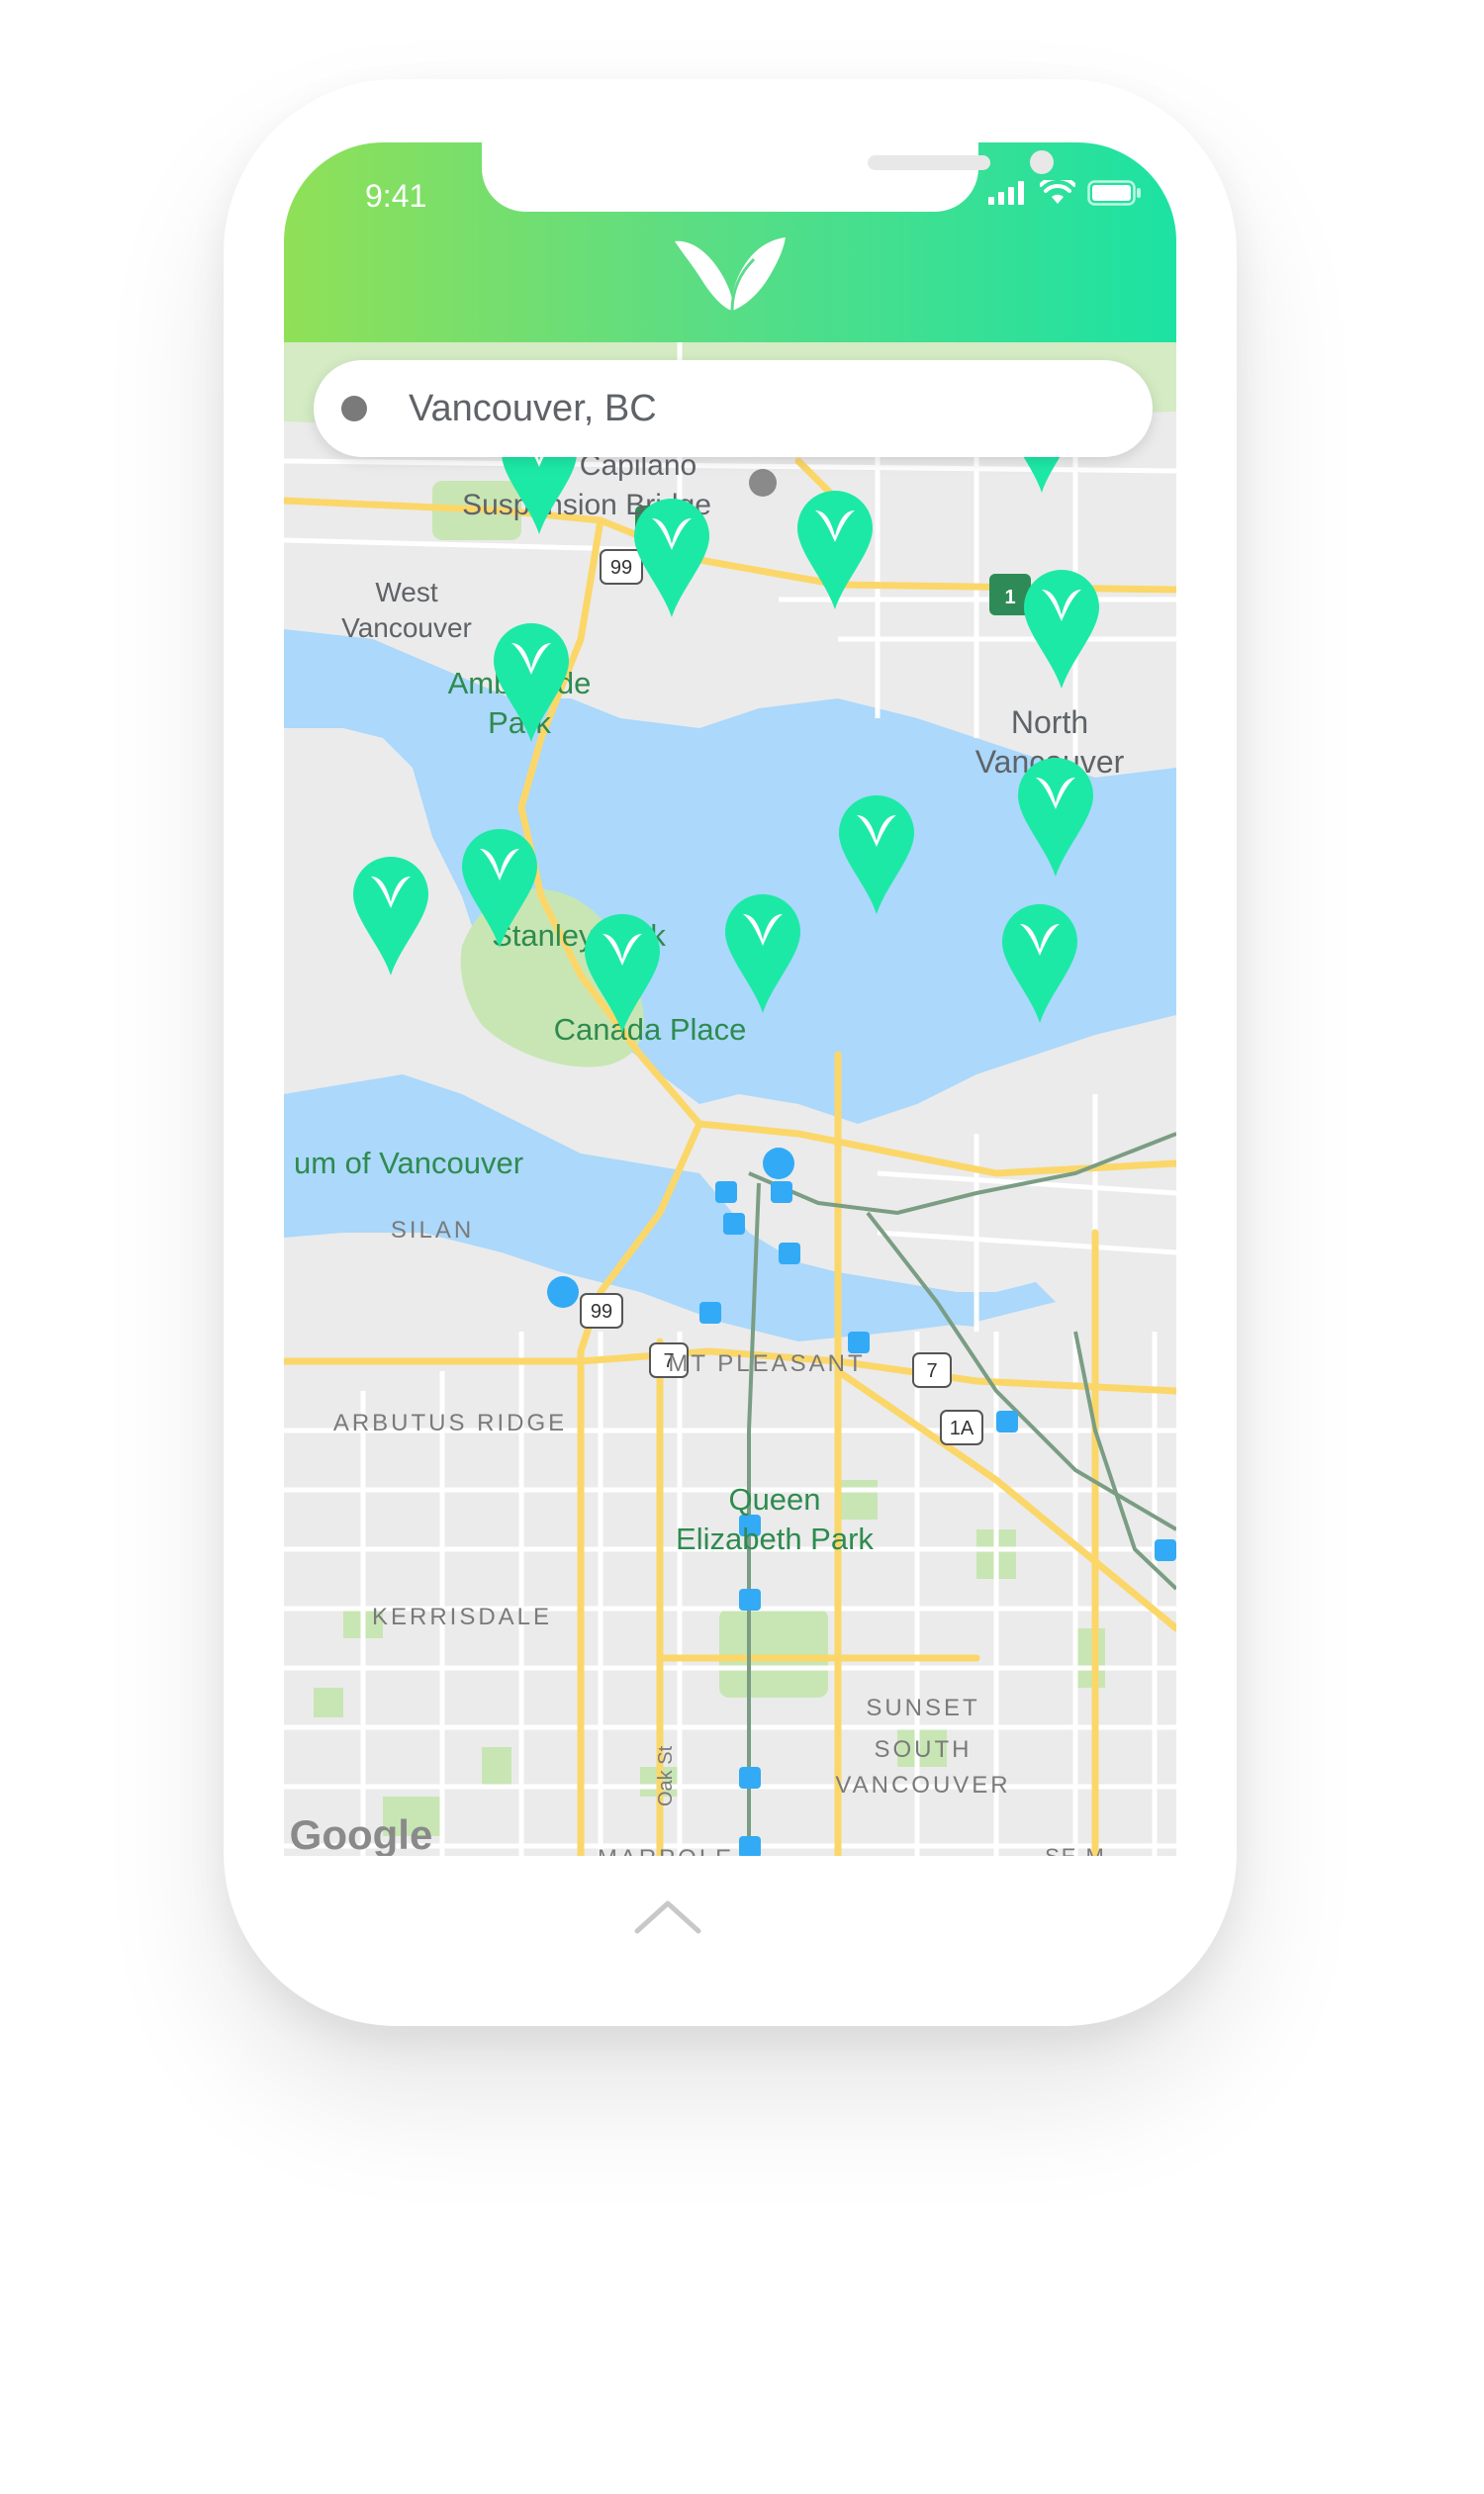 The height and width of the screenshot is (2494, 1484). What do you see at coordinates (922, 1786) in the screenshot?
I see `label-south-vancouver: VANCOUVER` at bounding box center [922, 1786].